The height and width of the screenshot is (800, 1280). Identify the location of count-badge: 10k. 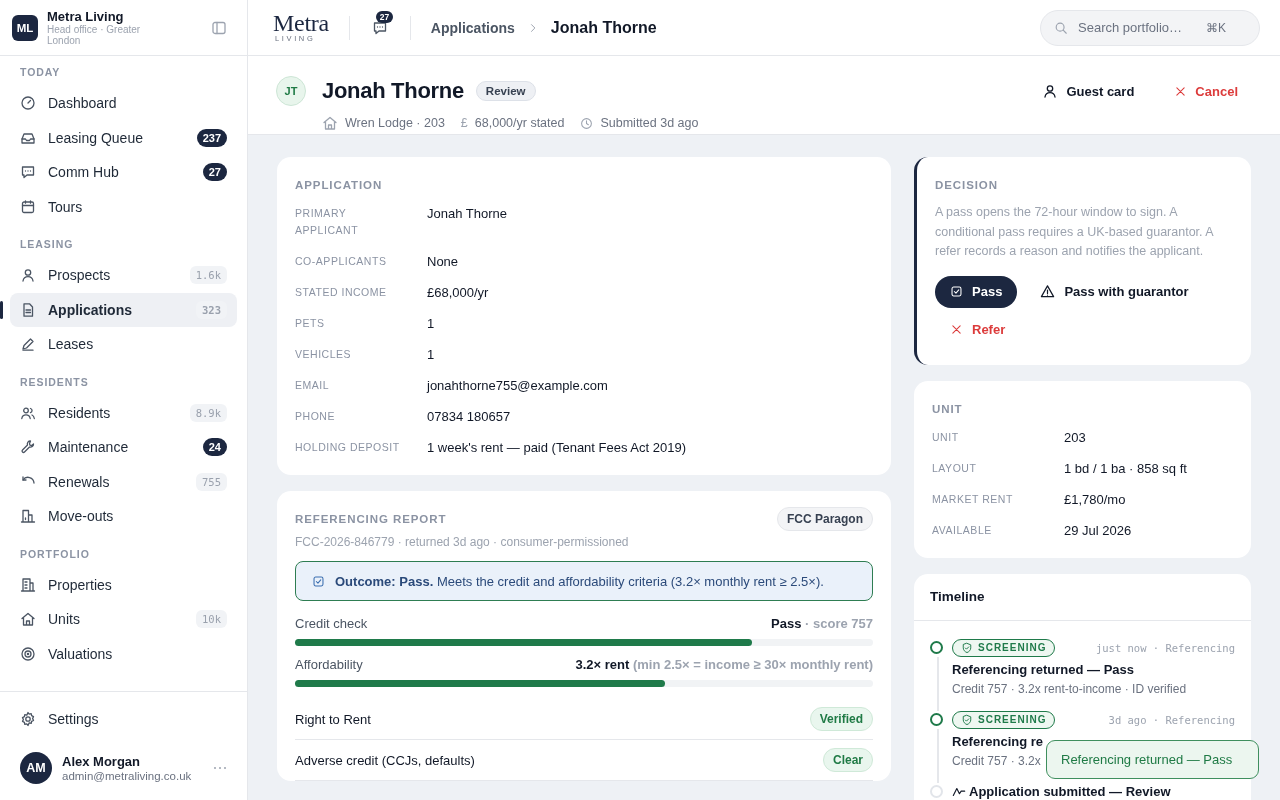
(211, 619).